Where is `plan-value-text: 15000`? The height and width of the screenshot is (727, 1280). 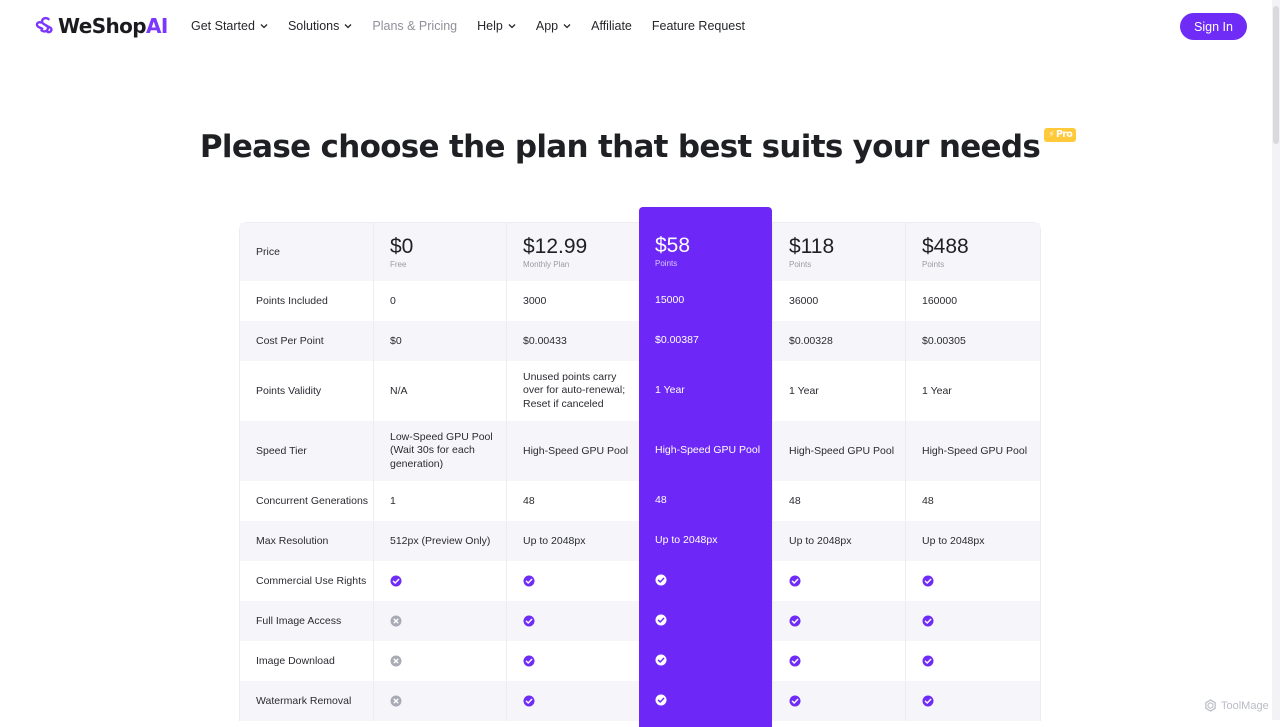 plan-value-text: 15000 is located at coordinates (670, 300).